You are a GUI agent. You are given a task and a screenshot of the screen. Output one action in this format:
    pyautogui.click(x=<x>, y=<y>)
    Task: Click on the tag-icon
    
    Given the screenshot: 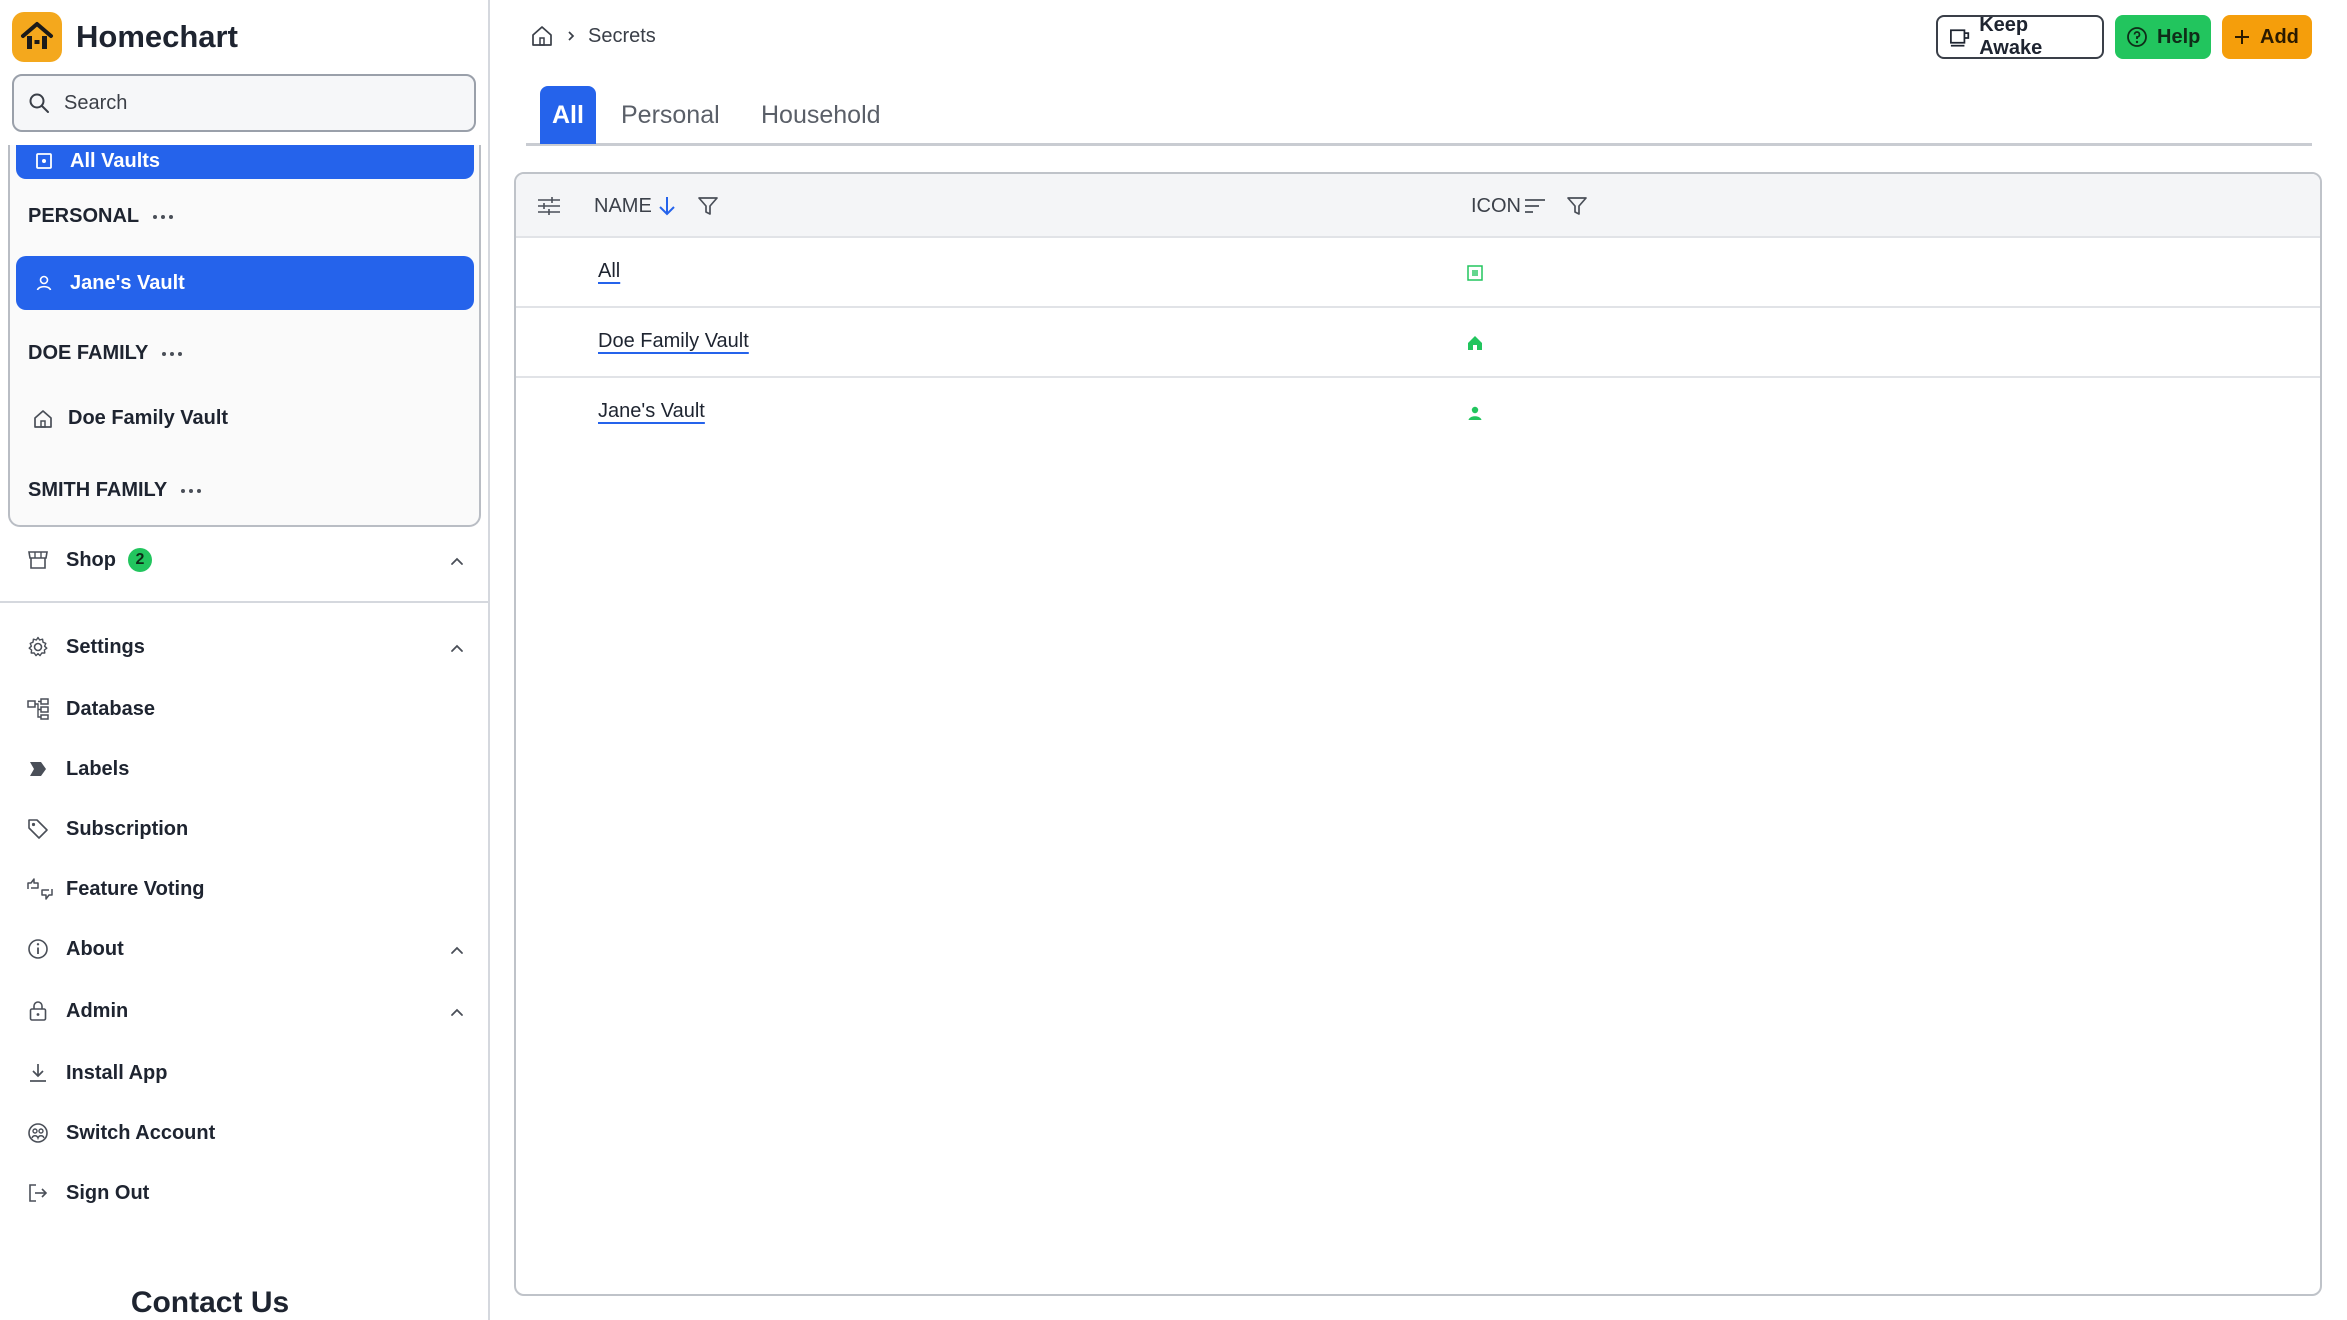 What is the action you would take?
    pyautogui.click(x=38, y=829)
    